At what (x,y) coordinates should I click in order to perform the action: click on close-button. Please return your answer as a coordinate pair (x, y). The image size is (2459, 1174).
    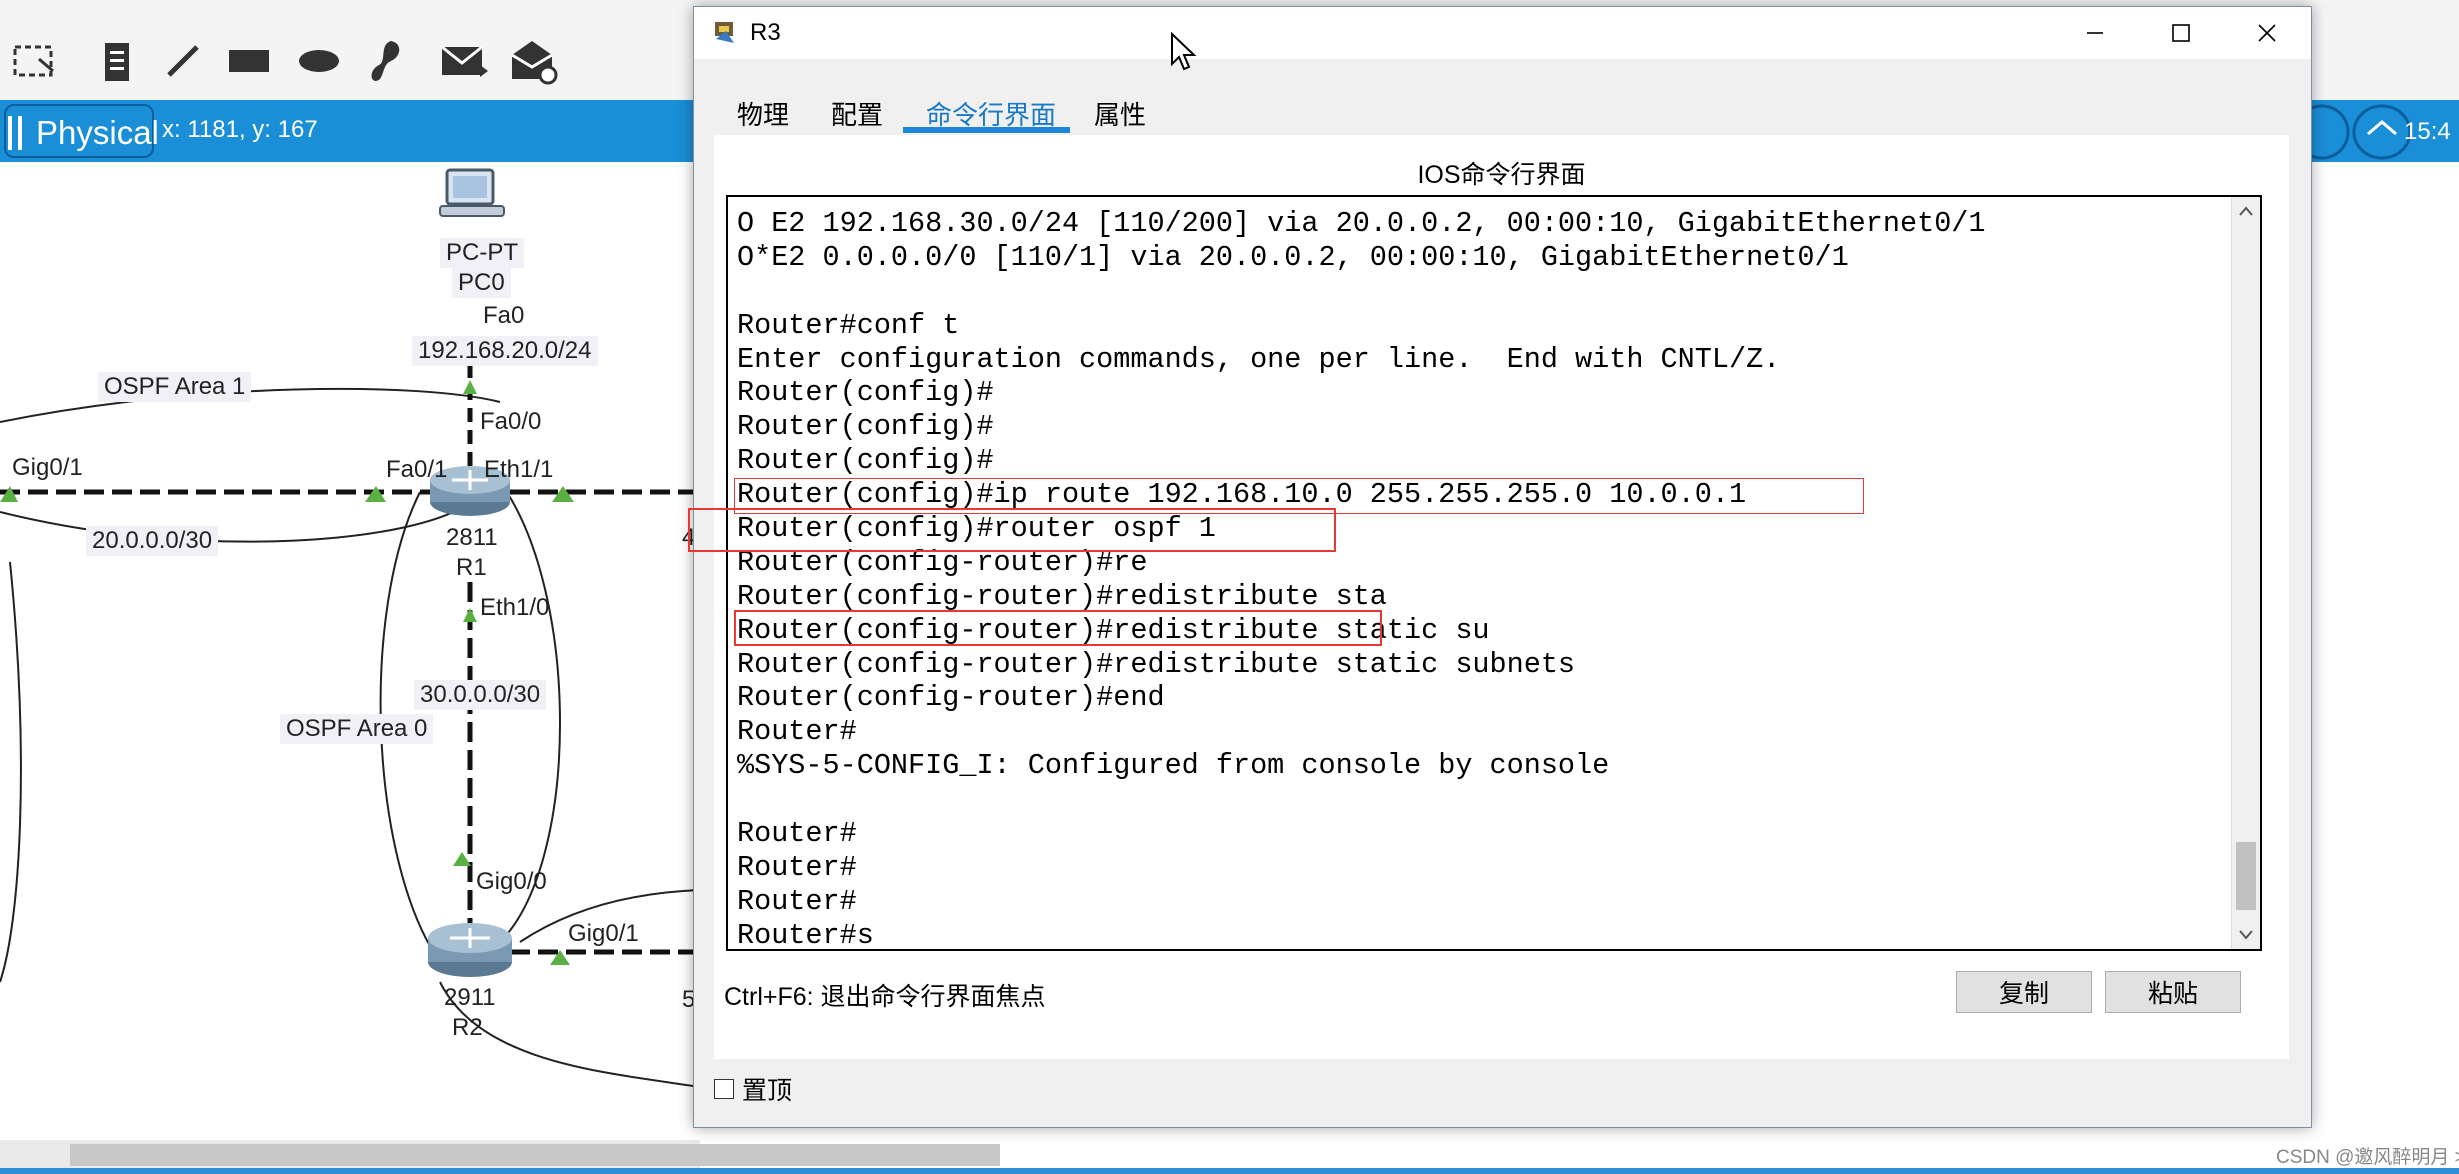
    Looking at the image, I should click on (2267, 33).